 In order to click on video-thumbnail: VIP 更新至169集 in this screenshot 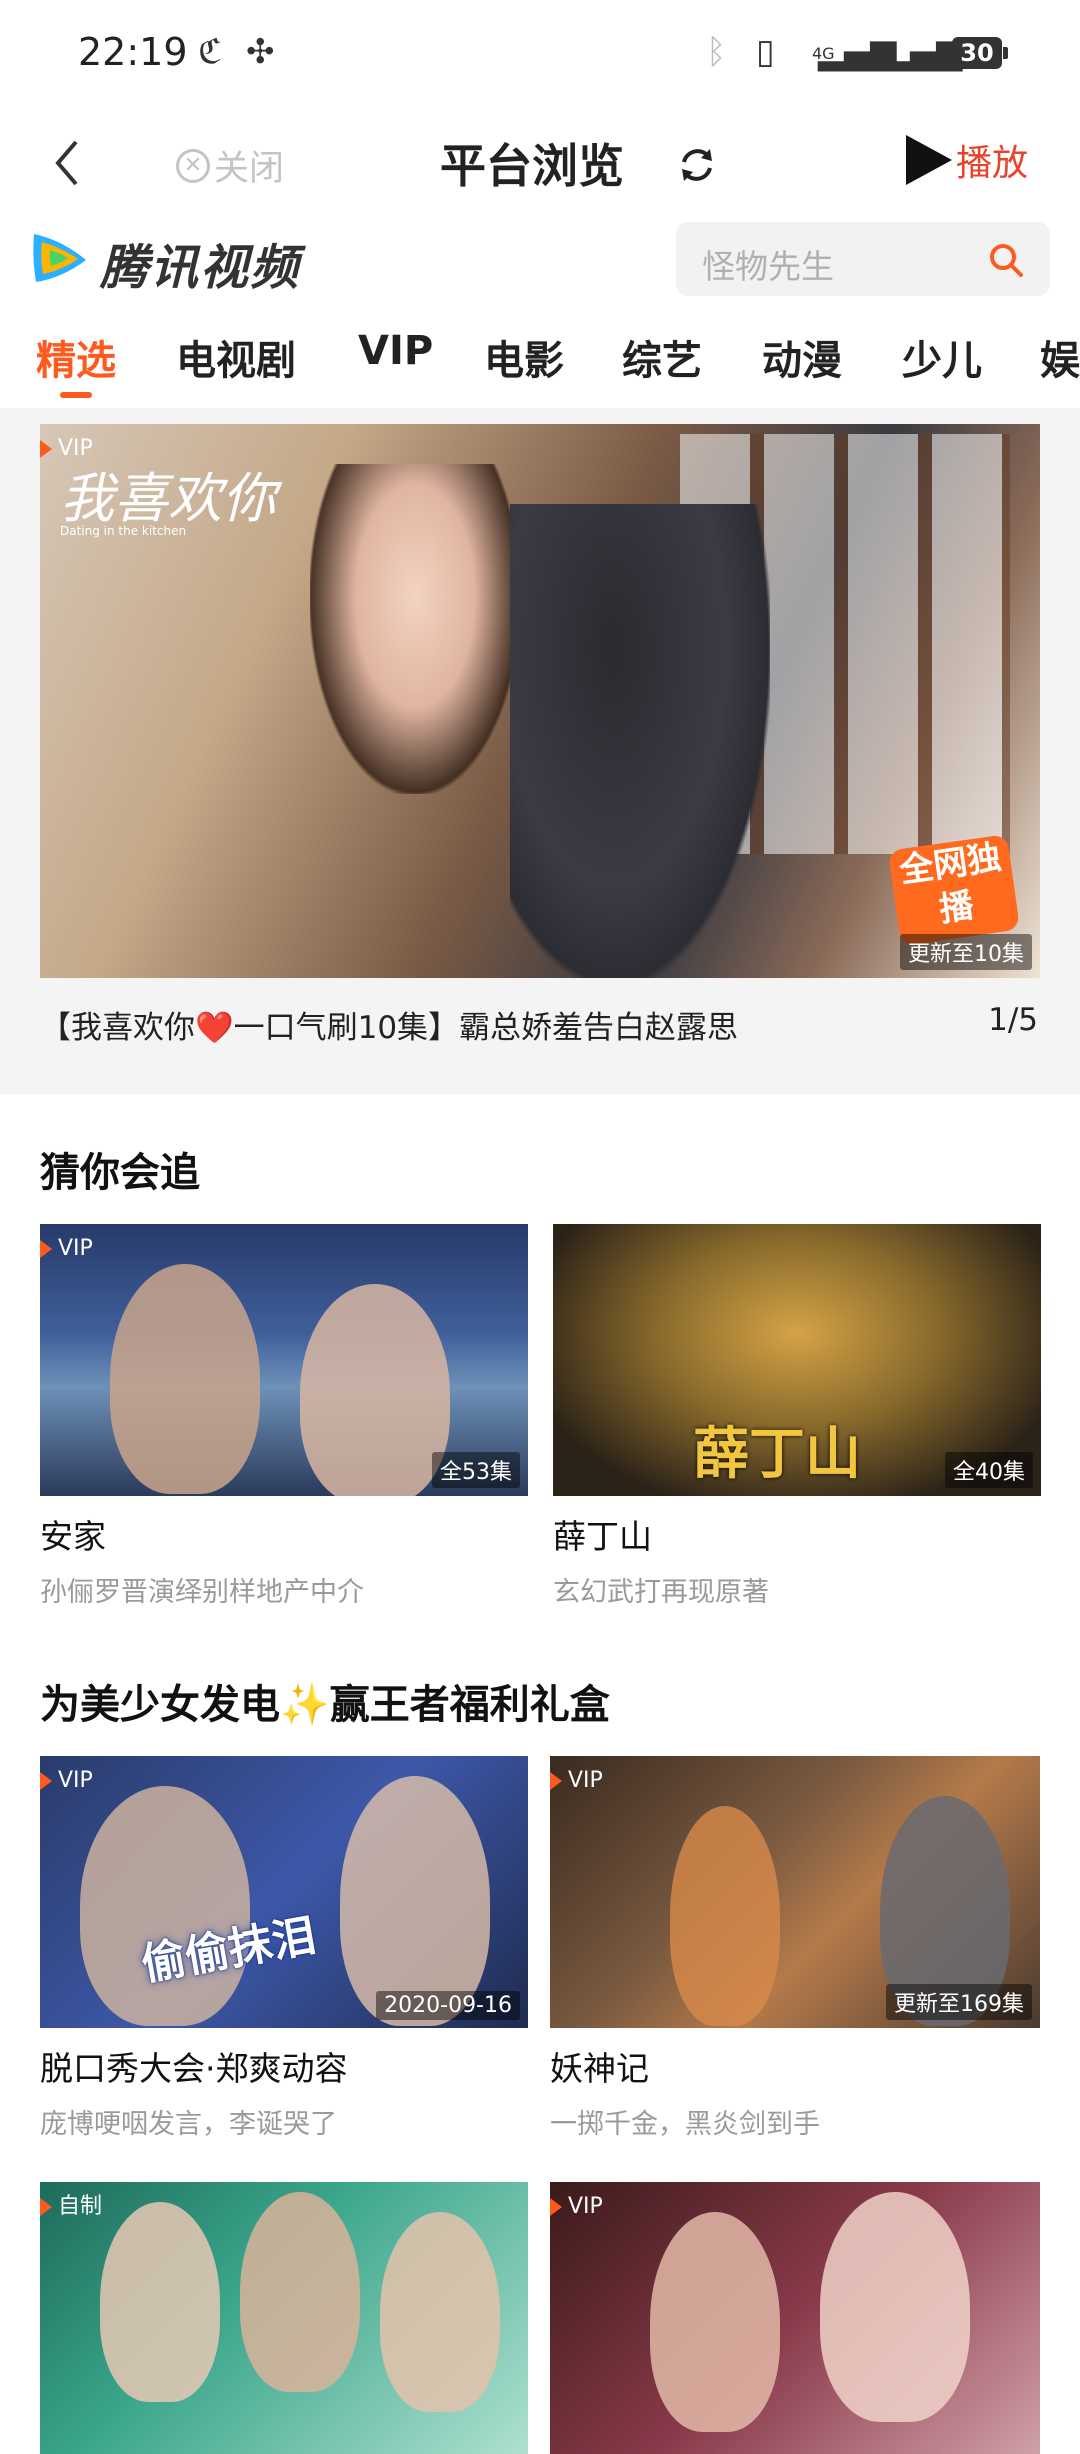, I will do `click(795, 1892)`.